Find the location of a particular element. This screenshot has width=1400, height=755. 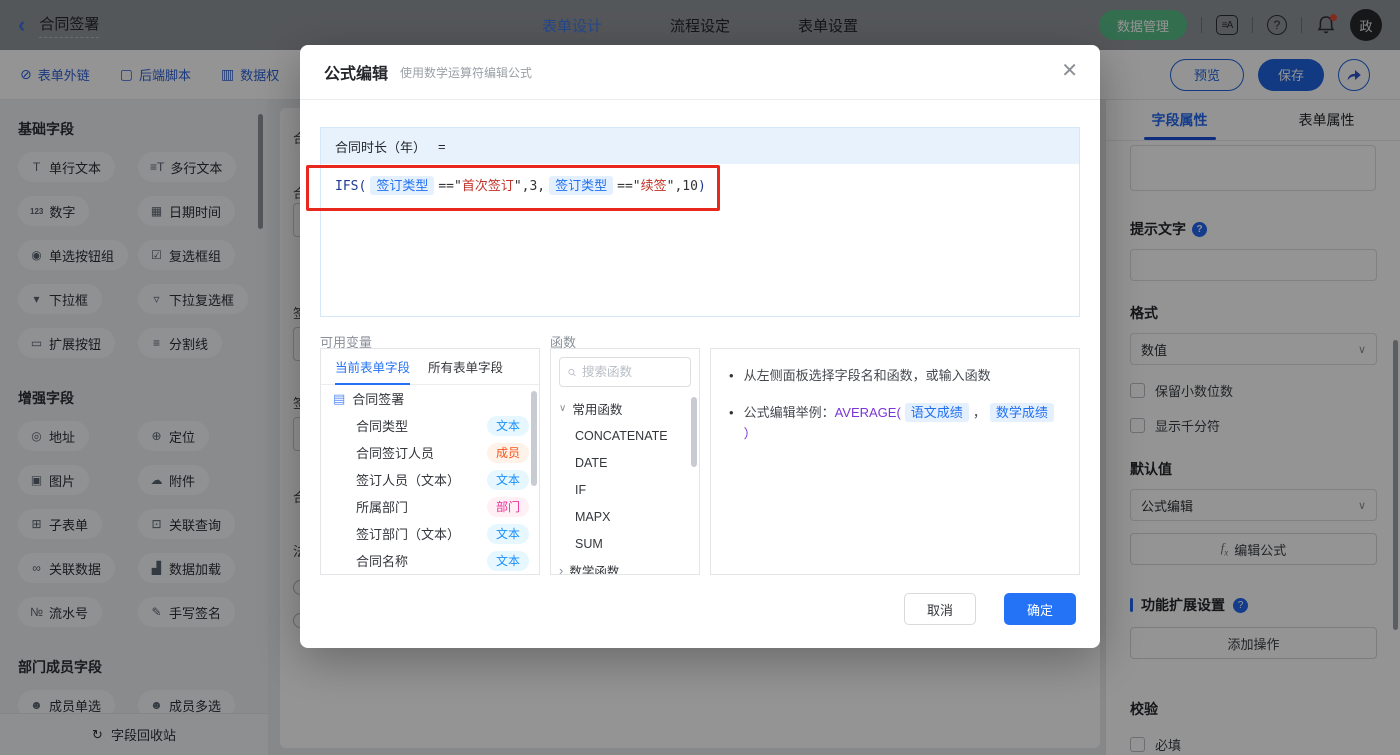

variable-item: 签订部门（文本） 文本 is located at coordinates (430, 533).